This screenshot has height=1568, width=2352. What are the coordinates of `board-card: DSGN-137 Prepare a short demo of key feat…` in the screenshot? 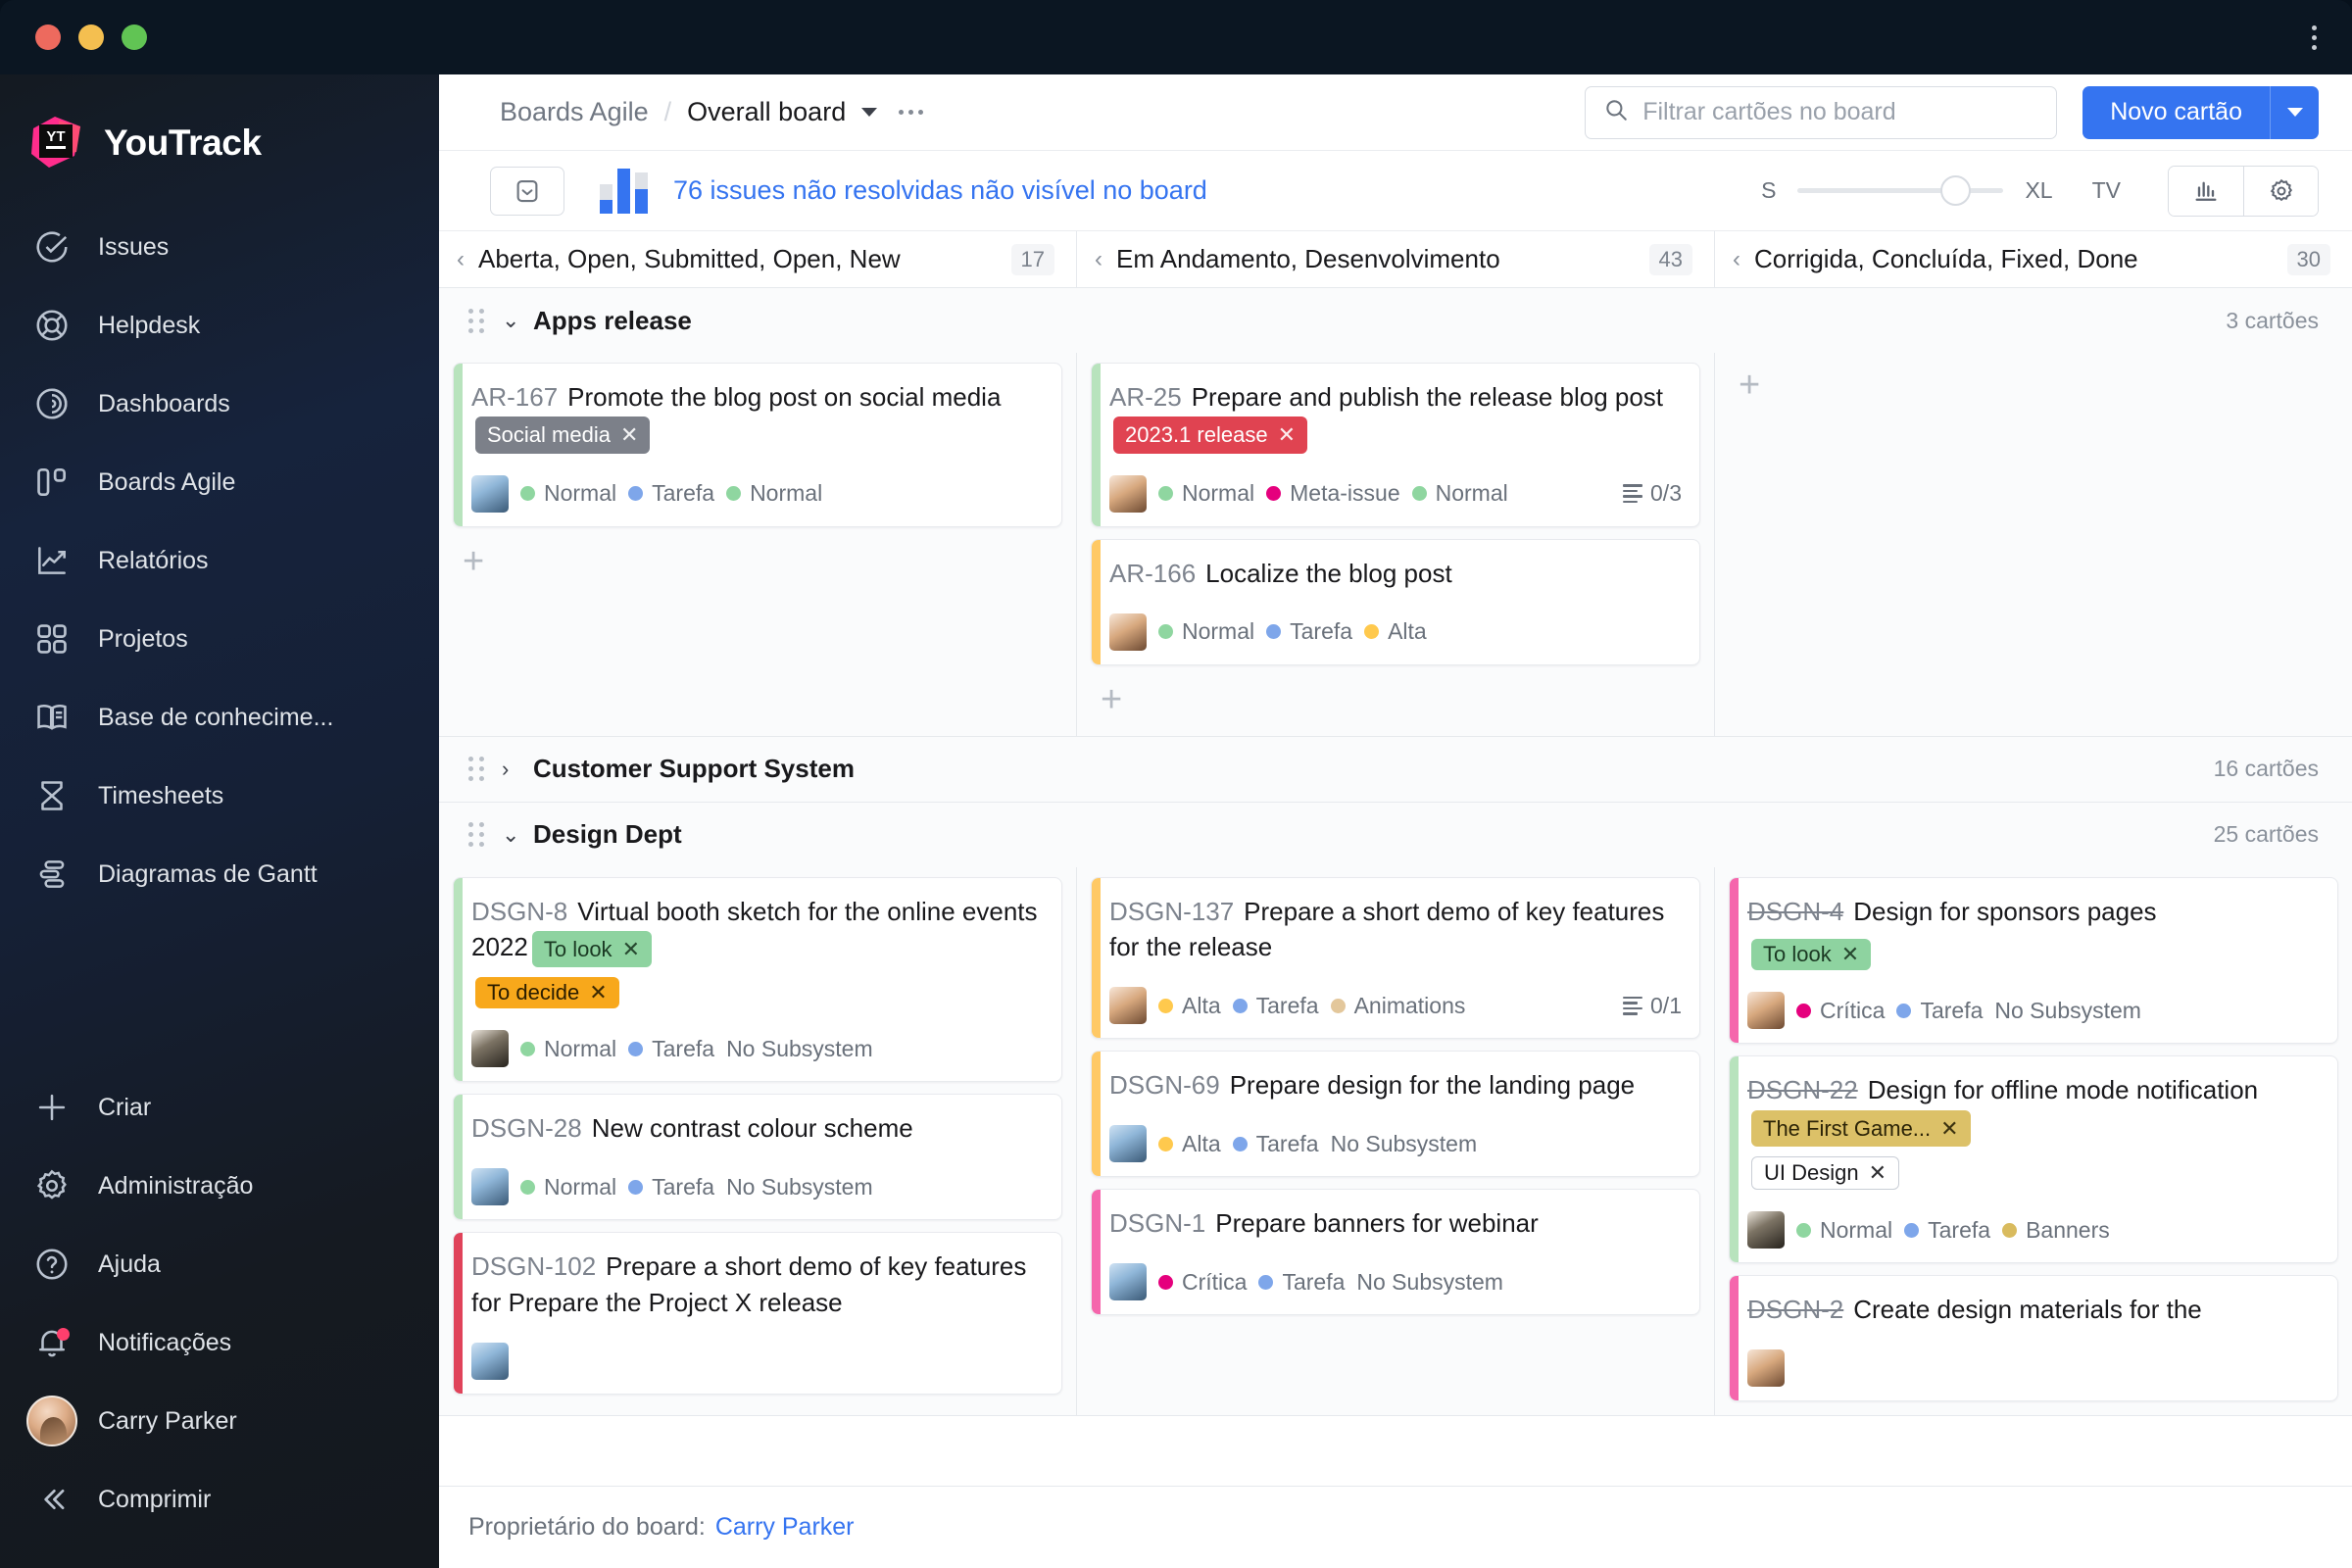 It's located at (1395, 958).